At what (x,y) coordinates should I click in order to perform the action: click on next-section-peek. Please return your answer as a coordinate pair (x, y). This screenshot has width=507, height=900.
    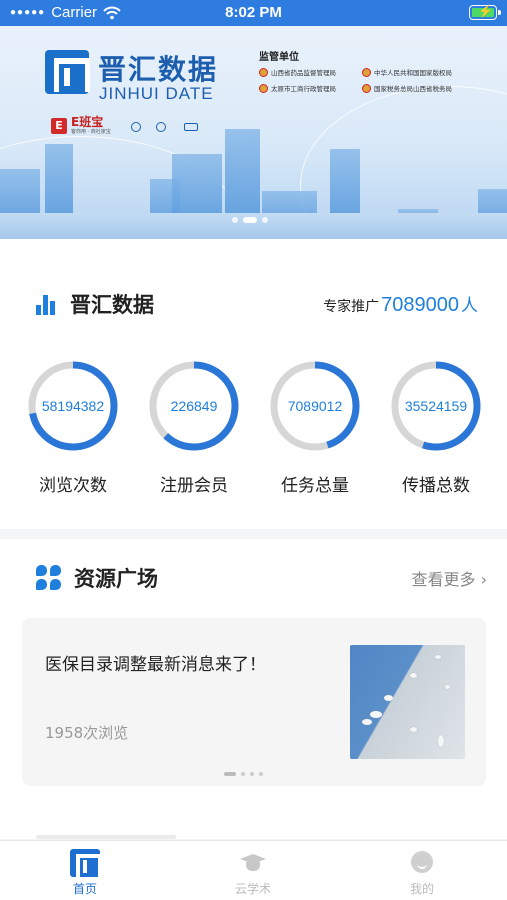
    Looking at the image, I should click on (106, 837).